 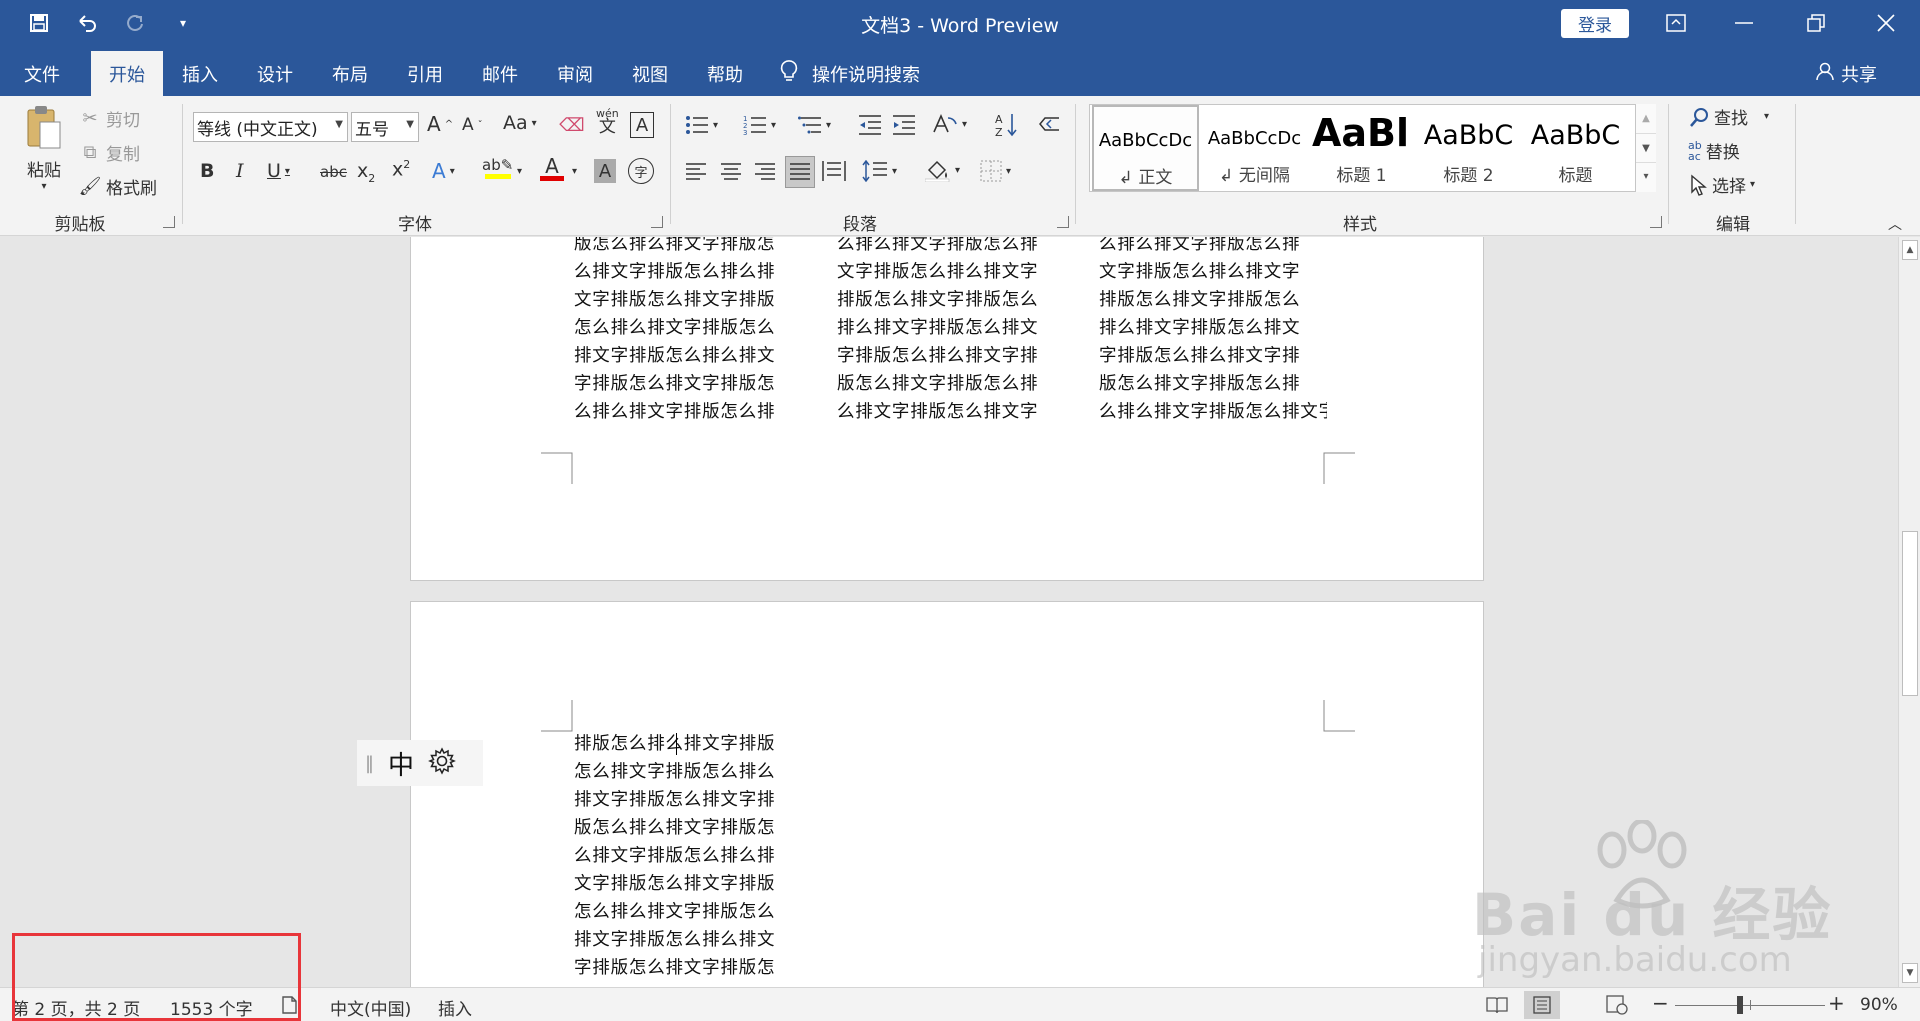 What do you see at coordinates (879, 171) in the screenshot?
I see `line-spacing-button: ▾` at bounding box center [879, 171].